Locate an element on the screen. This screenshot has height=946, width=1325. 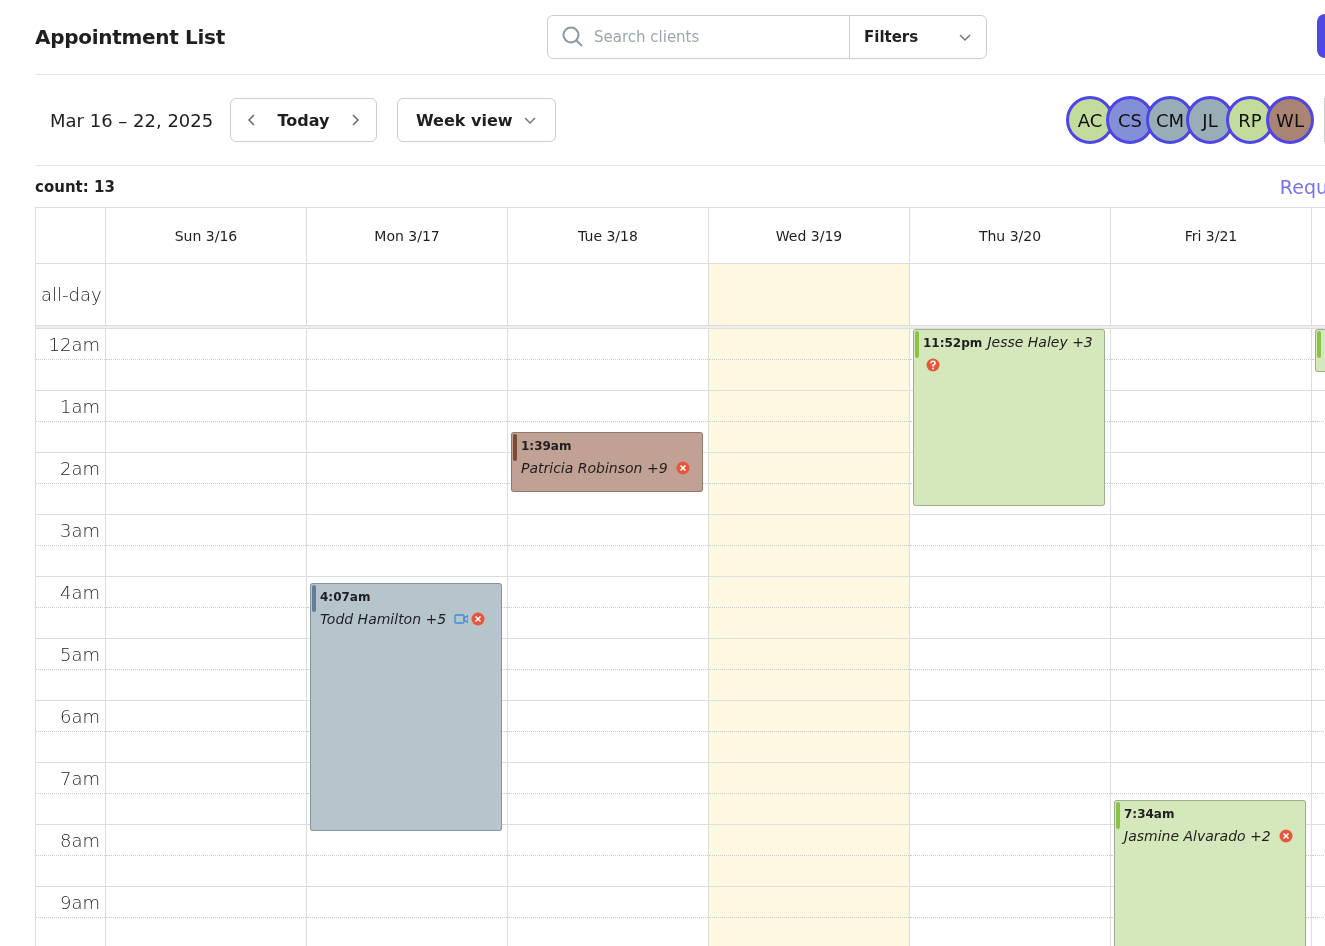
appointment-count: count: 13 is located at coordinates (75, 186).